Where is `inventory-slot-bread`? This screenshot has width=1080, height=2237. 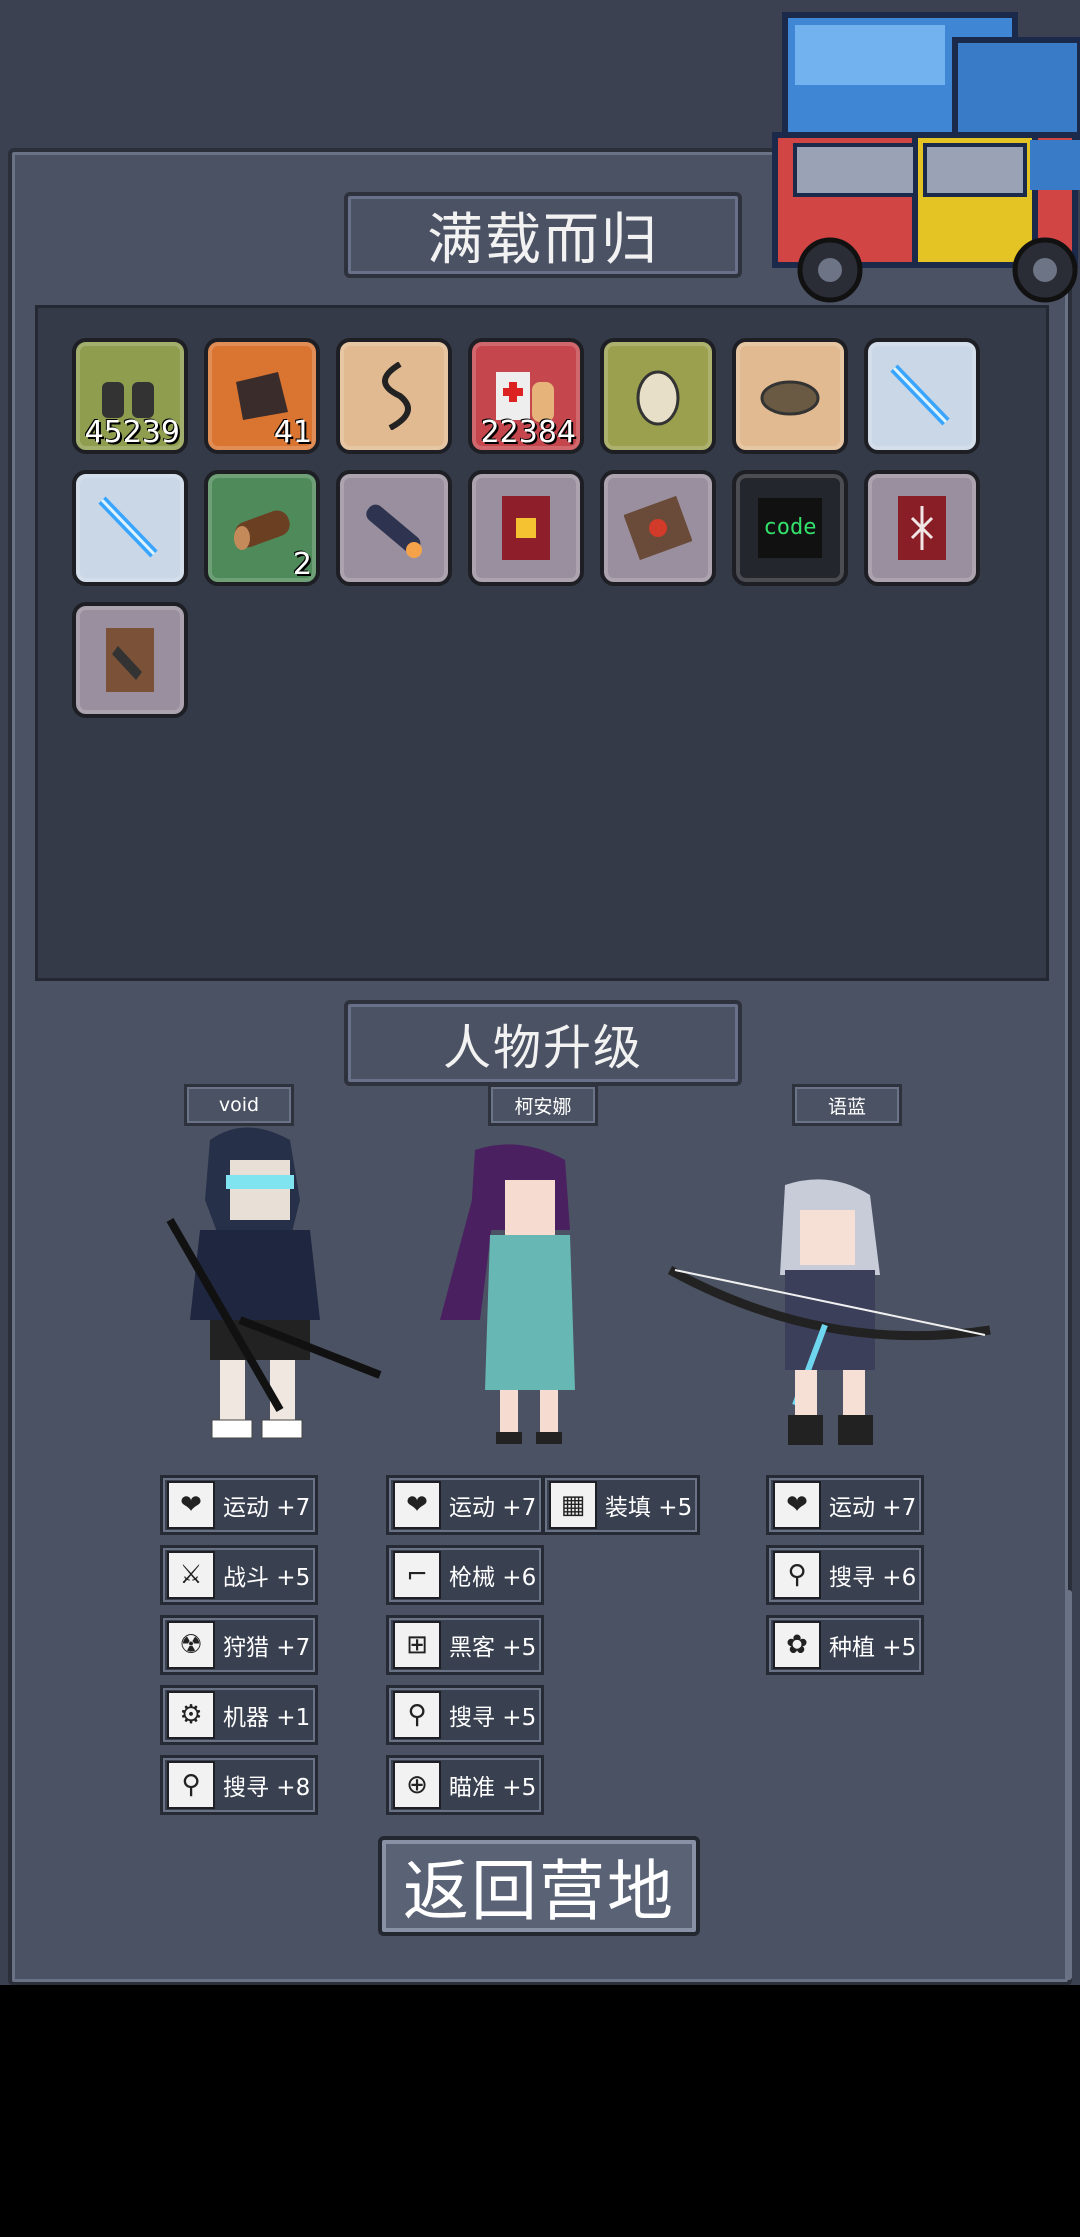
inventory-slot-bread is located at coordinates (790, 396).